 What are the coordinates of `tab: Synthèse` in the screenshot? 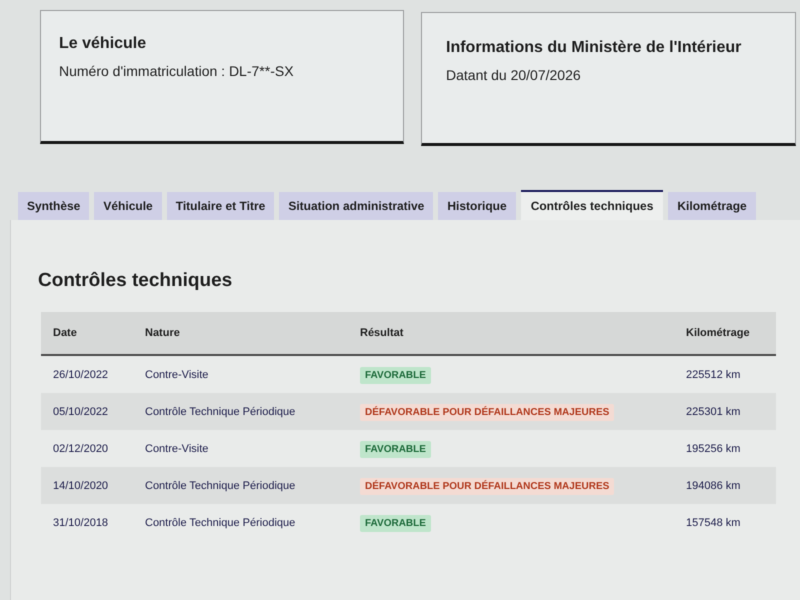 It's located at (54, 206).